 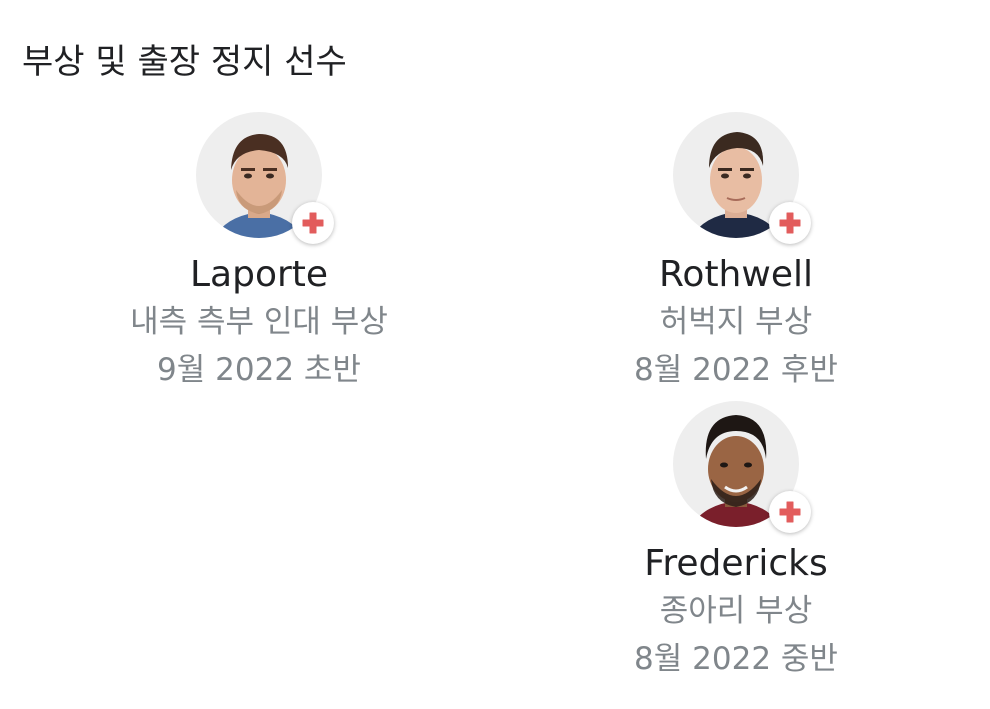 What do you see at coordinates (736, 611) in the screenshot?
I see `player-injury: 종아리 부상` at bounding box center [736, 611].